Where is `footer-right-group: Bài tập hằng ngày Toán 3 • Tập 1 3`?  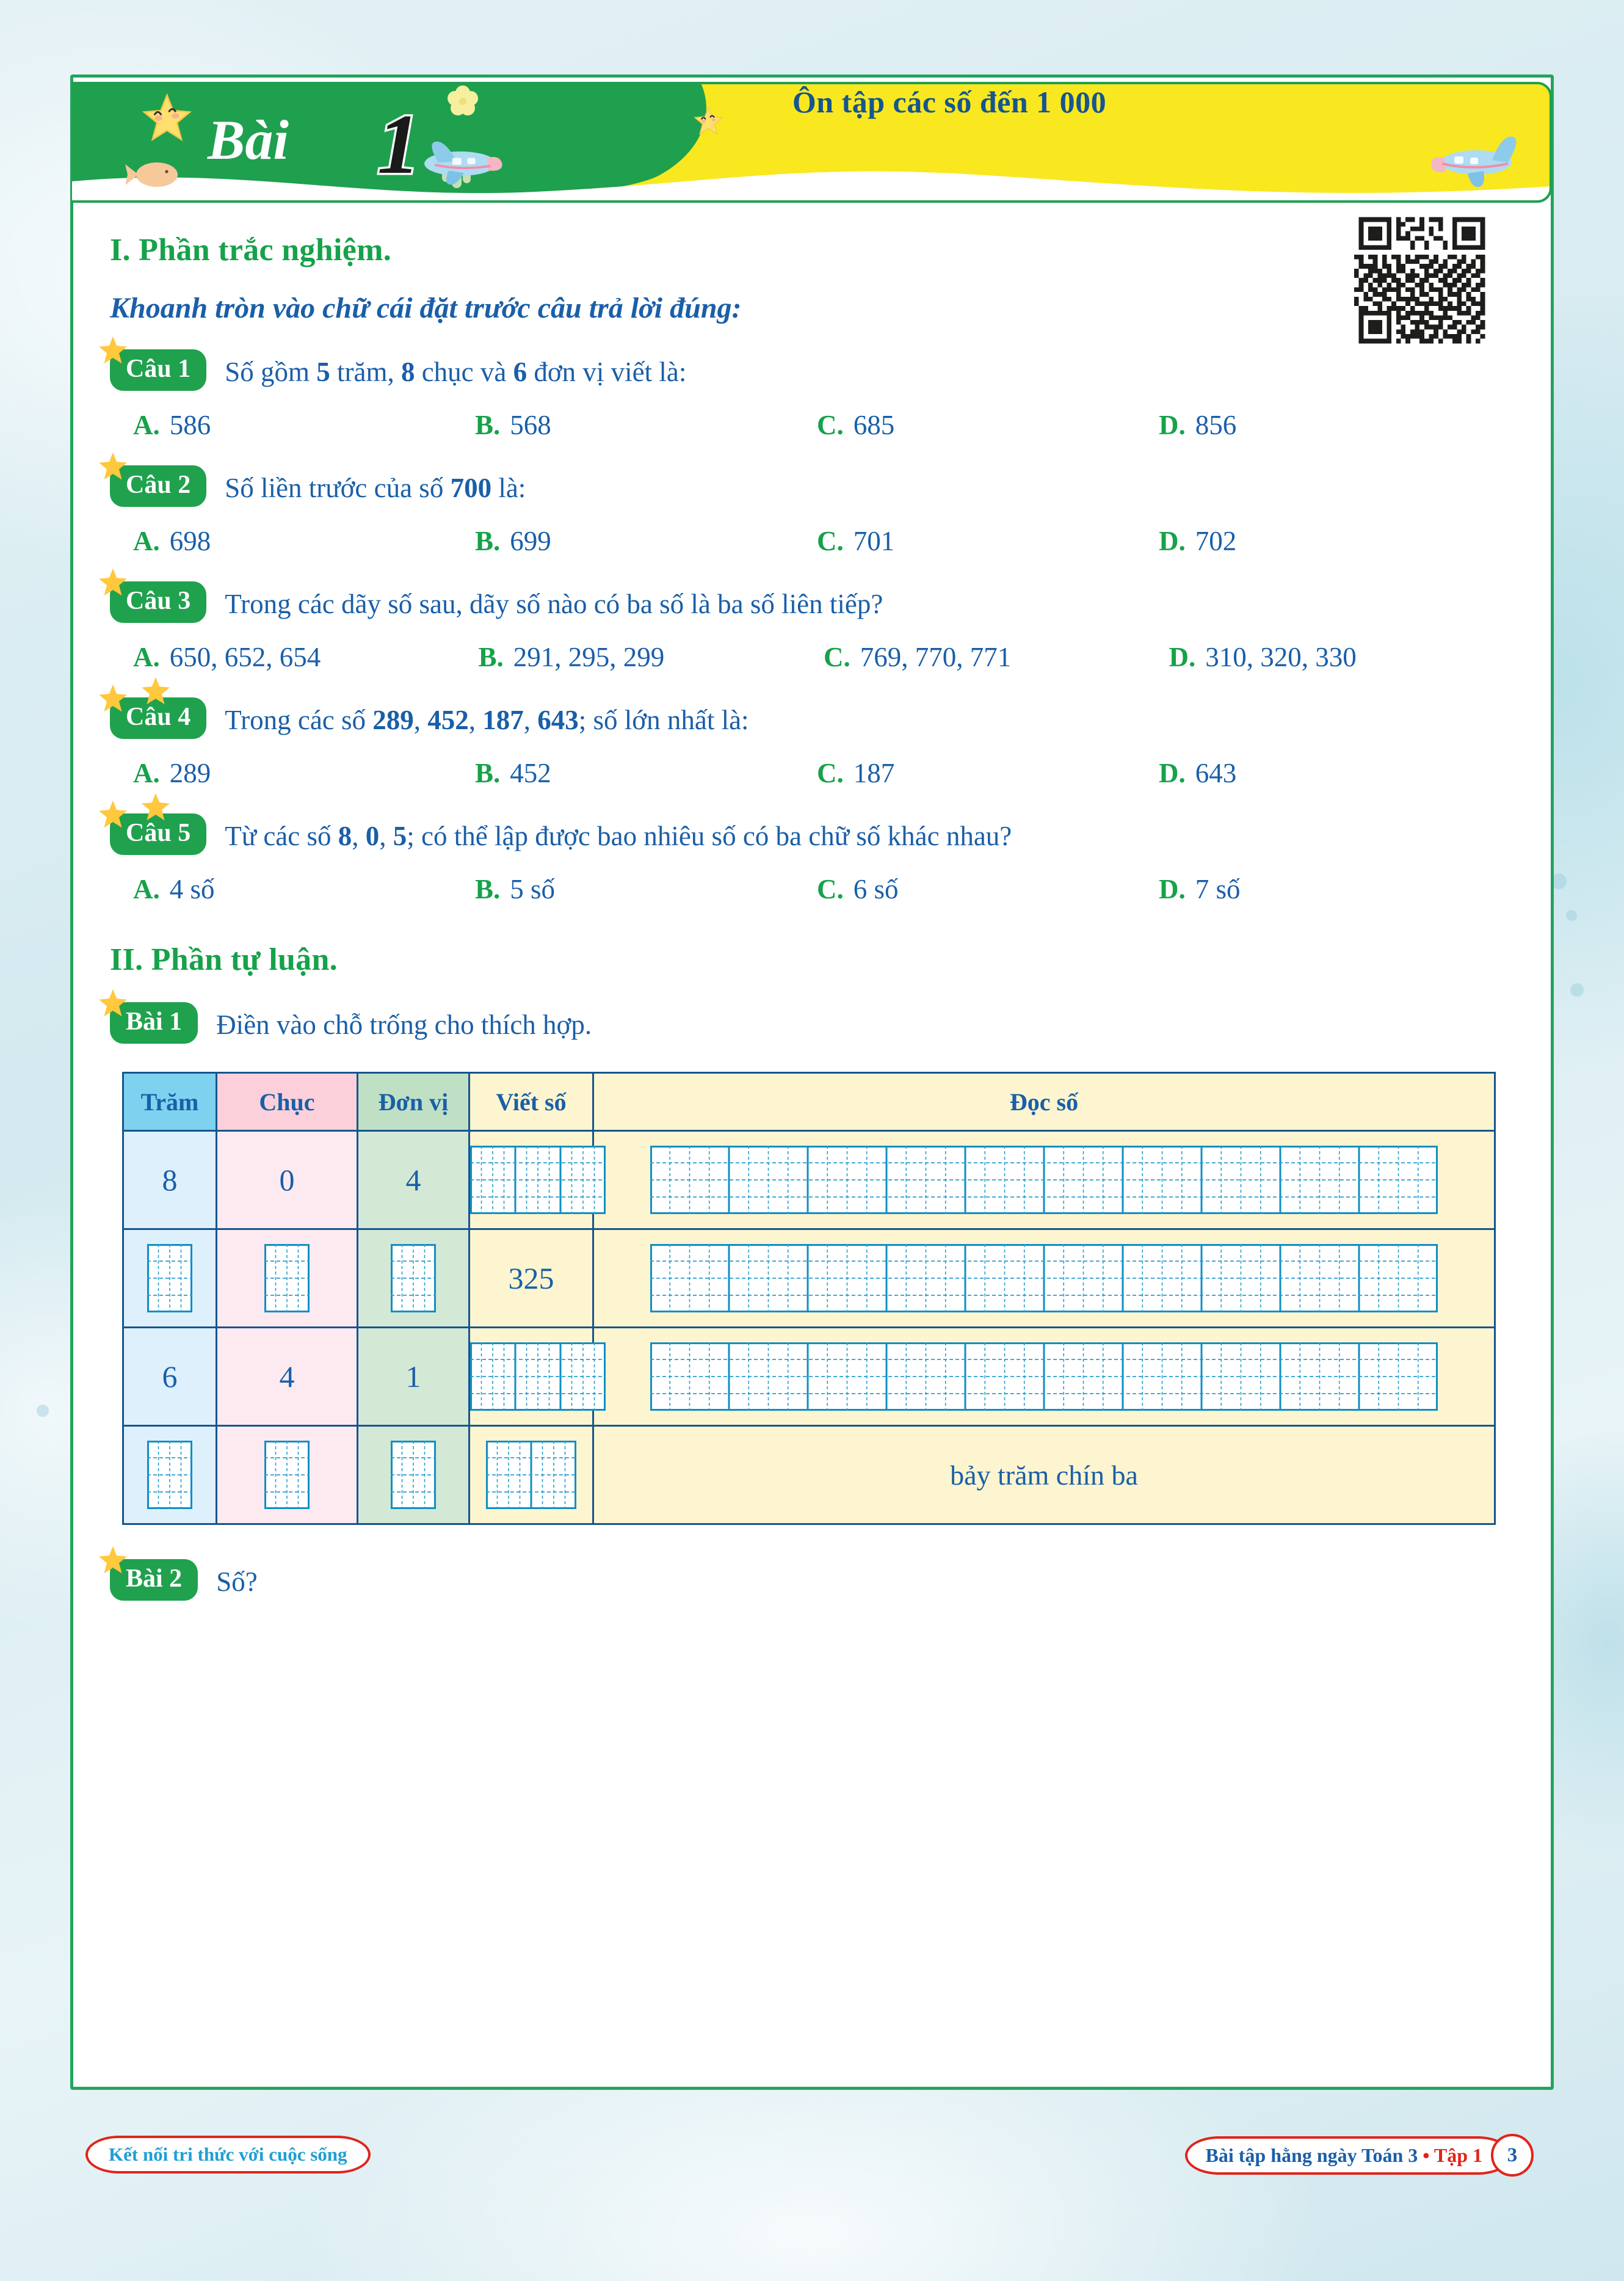
footer-right-group: Bài tập hằng ngày Toán 3 • Tập 1 3 is located at coordinates (1359, 2155).